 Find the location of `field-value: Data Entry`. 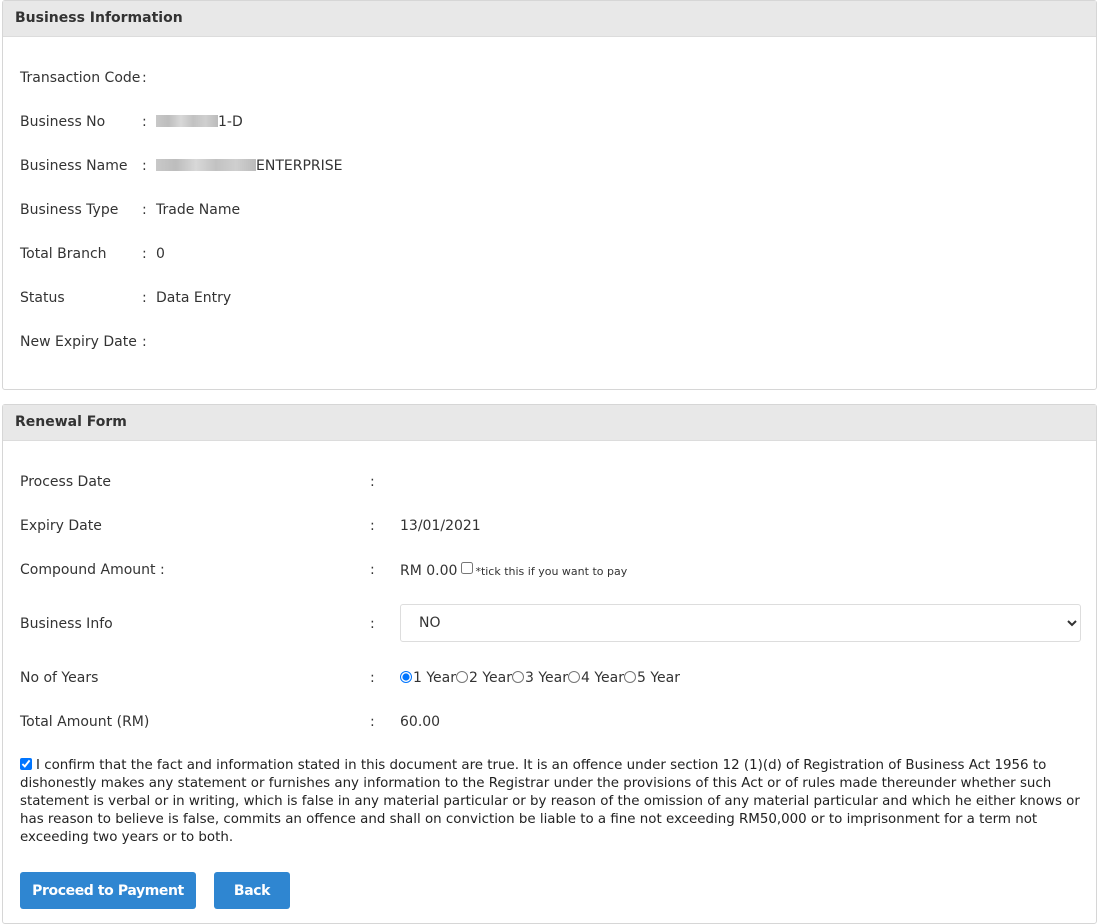

field-value: Data Entry is located at coordinates (194, 298).